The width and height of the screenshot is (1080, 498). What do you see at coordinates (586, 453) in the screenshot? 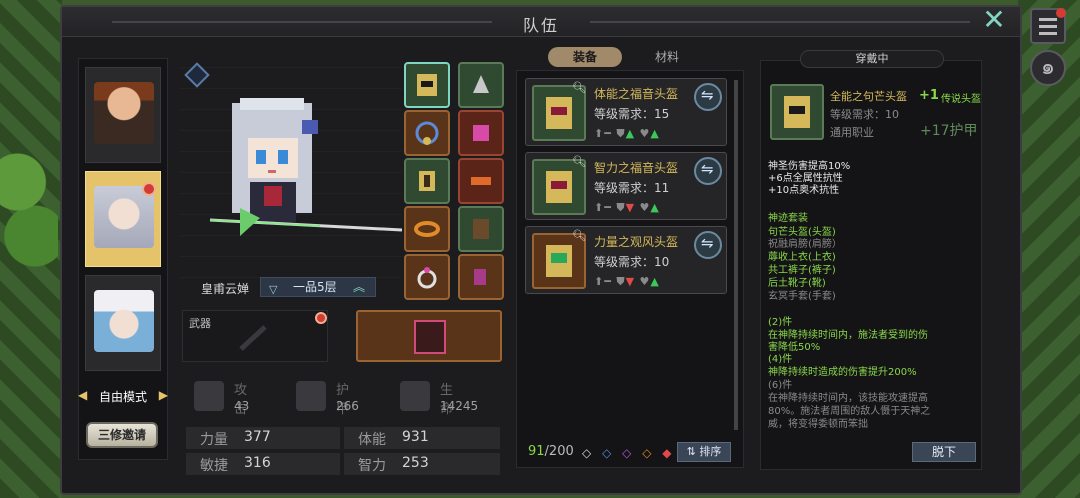
I see `filter-white-icon: ◇` at bounding box center [586, 453].